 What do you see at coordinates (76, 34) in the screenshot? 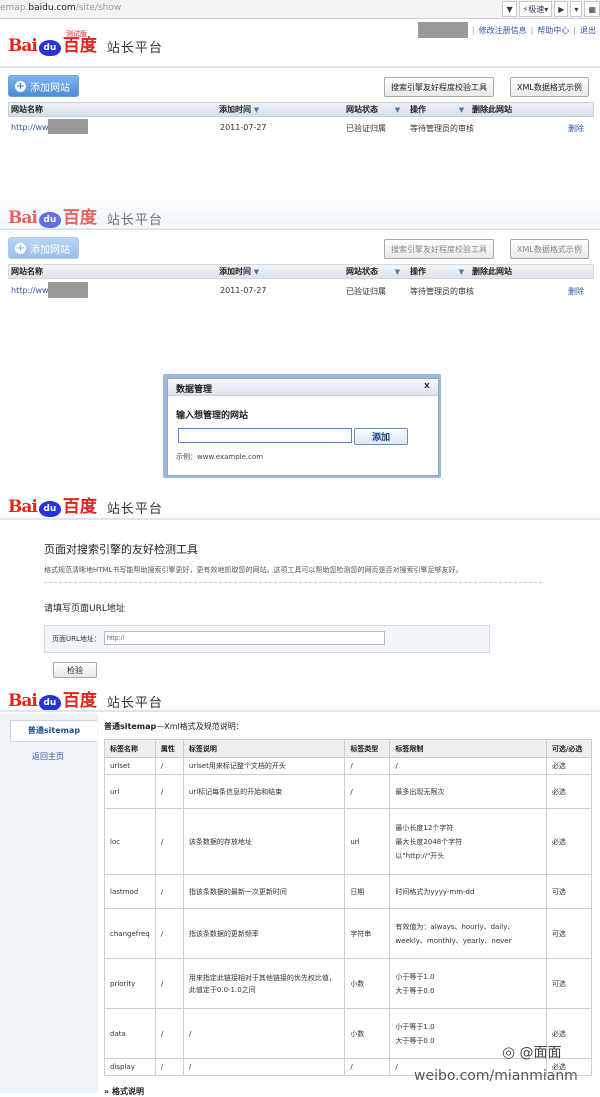
I see `test-badge: 测试版` at bounding box center [76, 34].